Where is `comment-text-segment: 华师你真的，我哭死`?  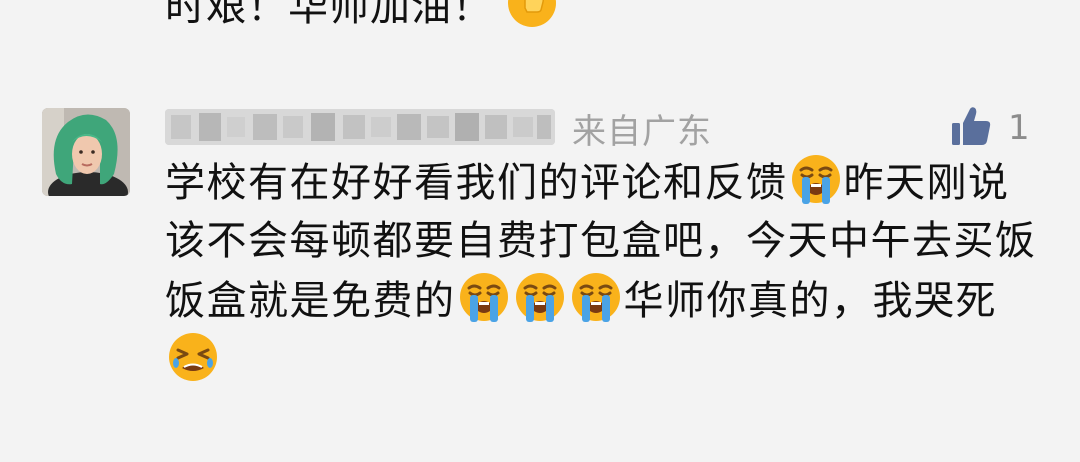
comment-text-segment: 华师你真的，我哭死 is located at coordinates (810, 301).